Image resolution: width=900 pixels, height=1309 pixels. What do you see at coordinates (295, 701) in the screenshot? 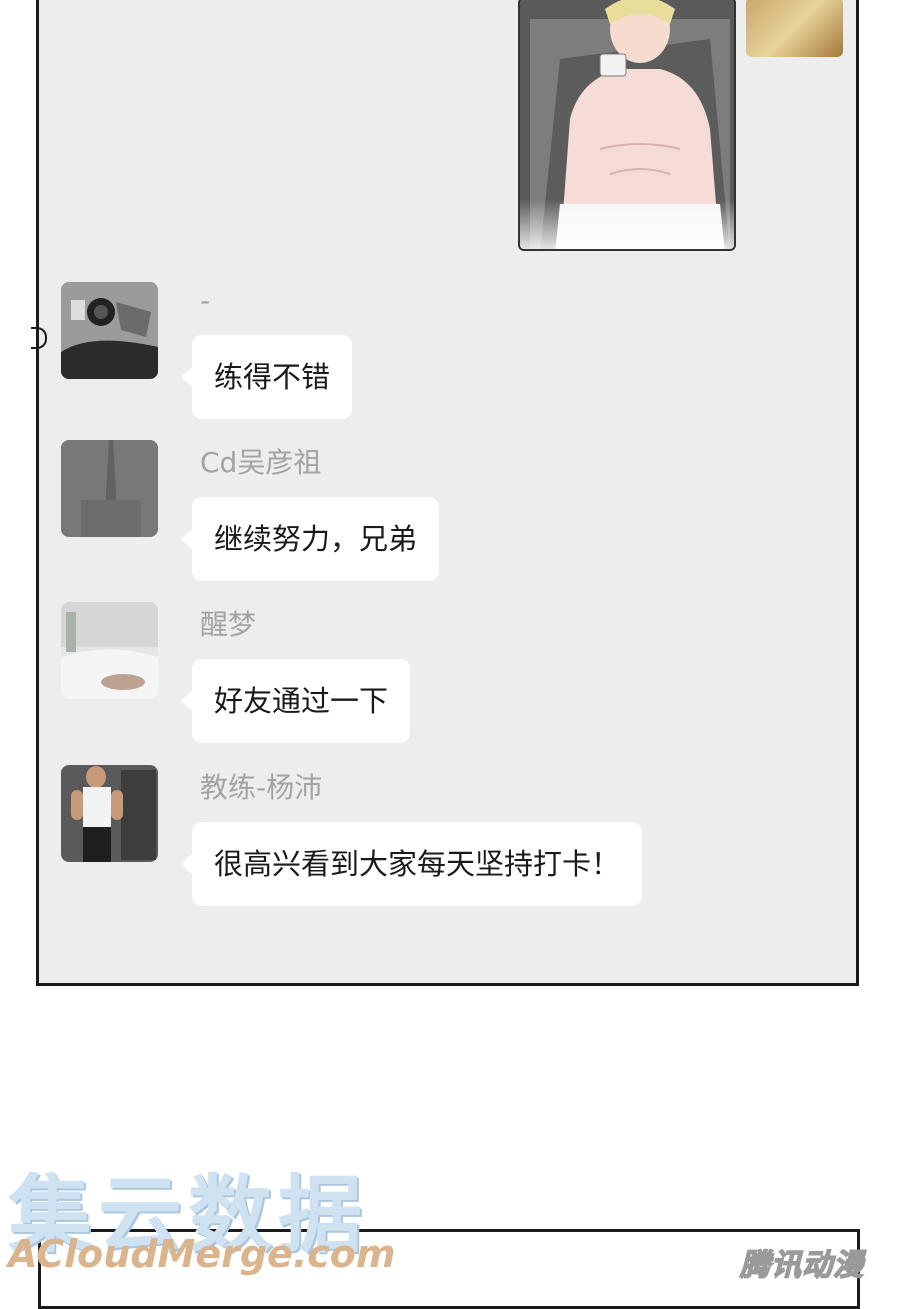
I see `message-bubble: 好友通过一下` at bounding box center [295, 701].